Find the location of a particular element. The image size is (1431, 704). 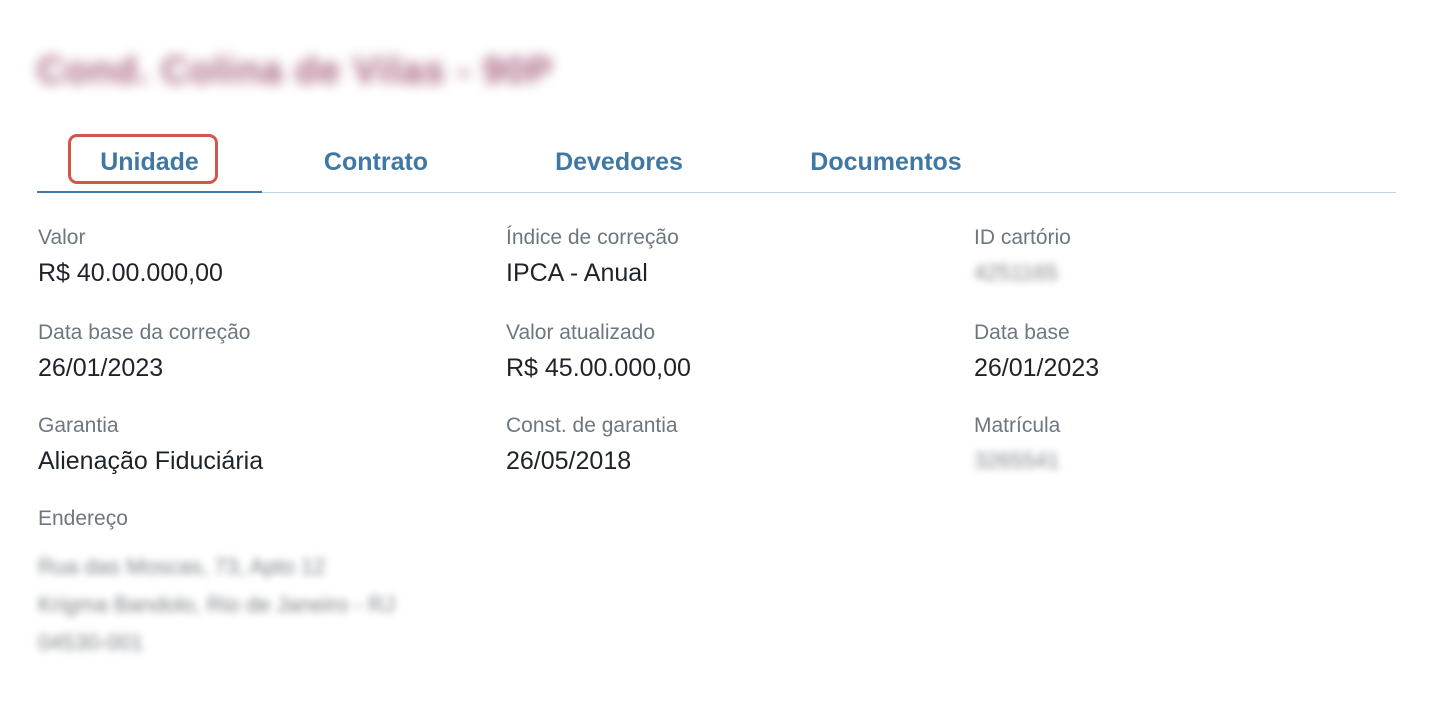

field-const-garantia: Const. de garantia 26/05/2018 is located at coordinates (592, 444).